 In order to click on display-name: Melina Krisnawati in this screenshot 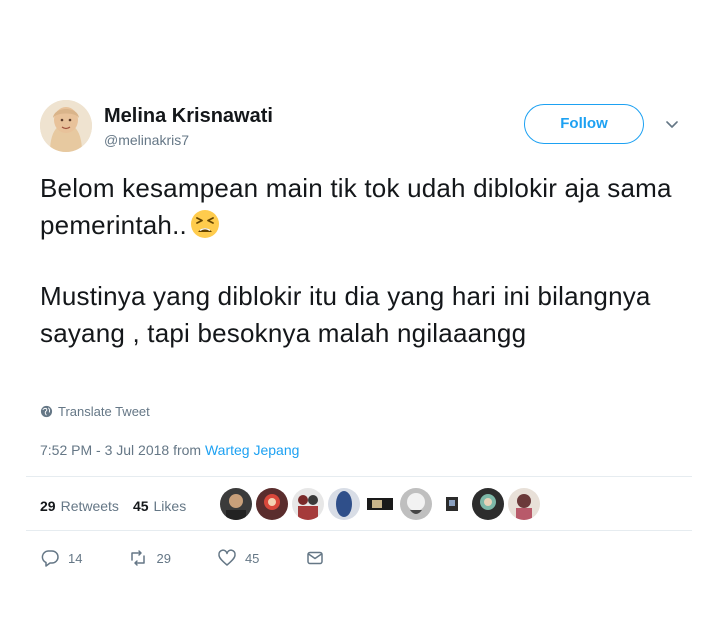, I will do `click(188, 116)`.